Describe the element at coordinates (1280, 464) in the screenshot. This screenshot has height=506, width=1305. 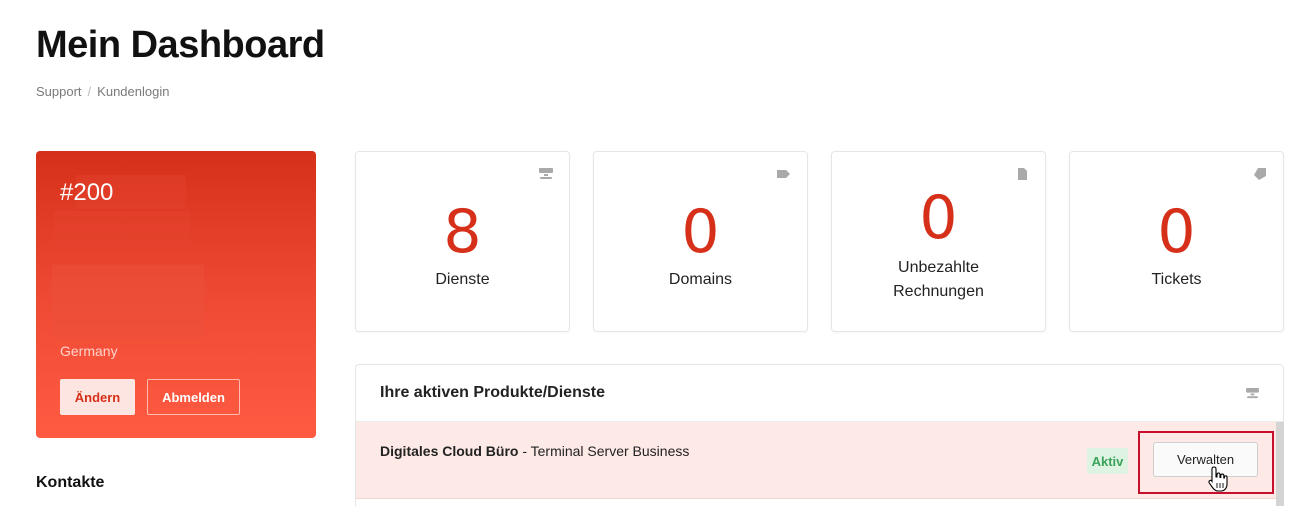
I see `scrollbar` at that location.